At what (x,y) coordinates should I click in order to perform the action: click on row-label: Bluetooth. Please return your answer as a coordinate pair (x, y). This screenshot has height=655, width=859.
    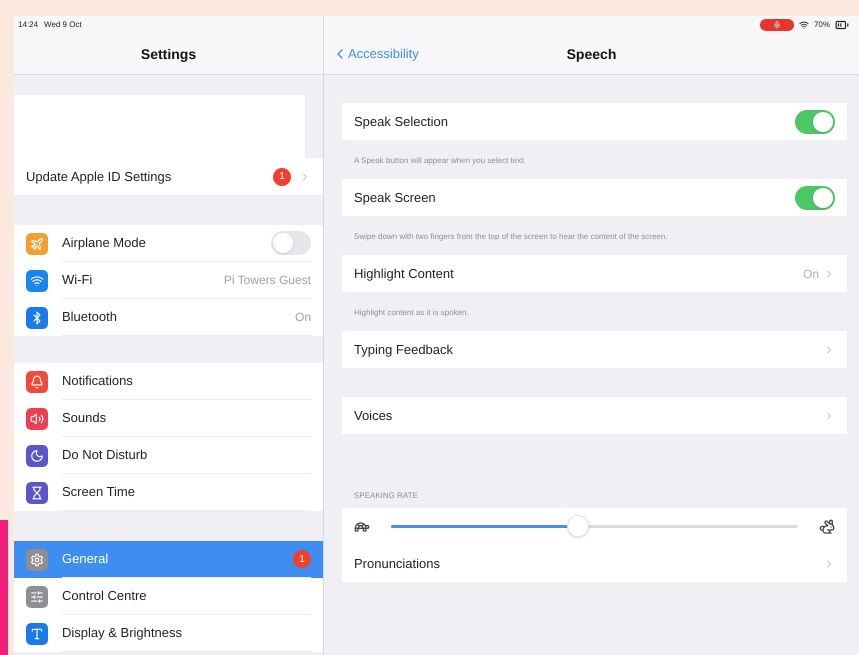
    Looking at the image, I should click on (89, 317).